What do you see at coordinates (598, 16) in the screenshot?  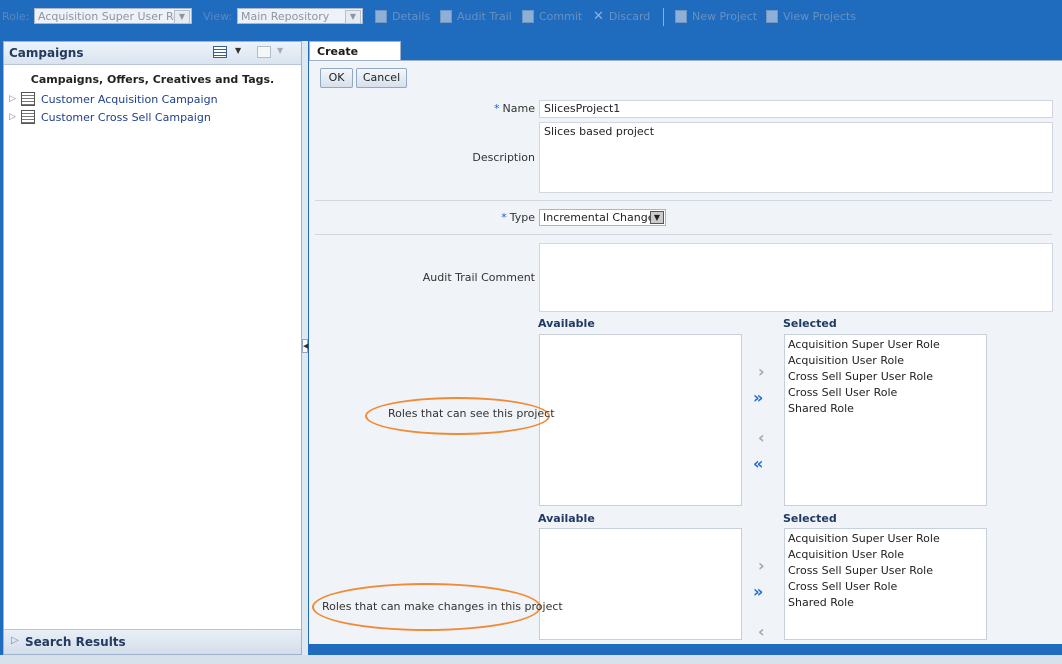 I see `close-icon: ✕` at bounding box center [598, 16].